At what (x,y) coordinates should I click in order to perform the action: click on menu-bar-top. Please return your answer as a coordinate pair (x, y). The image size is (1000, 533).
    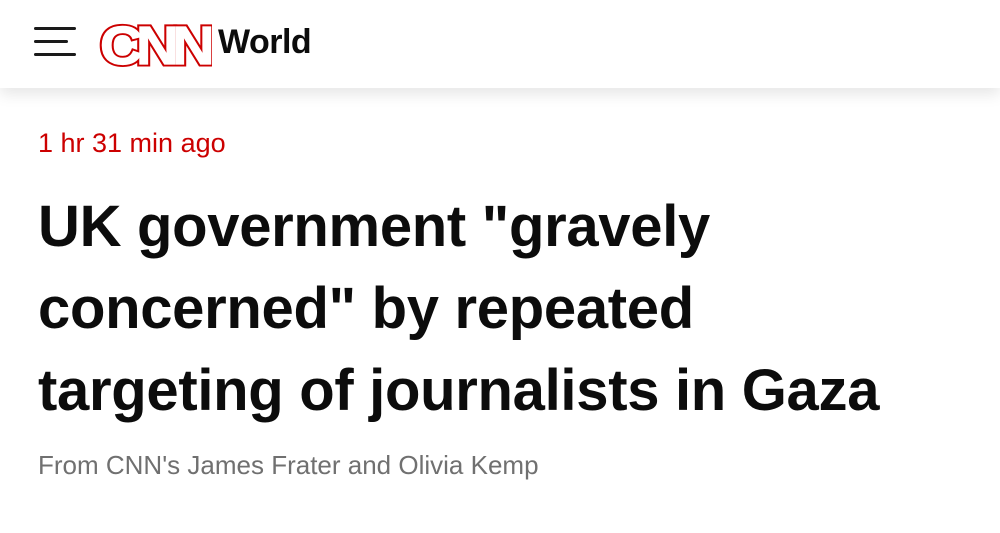
    Looking at the image, I should click on (55, 28).